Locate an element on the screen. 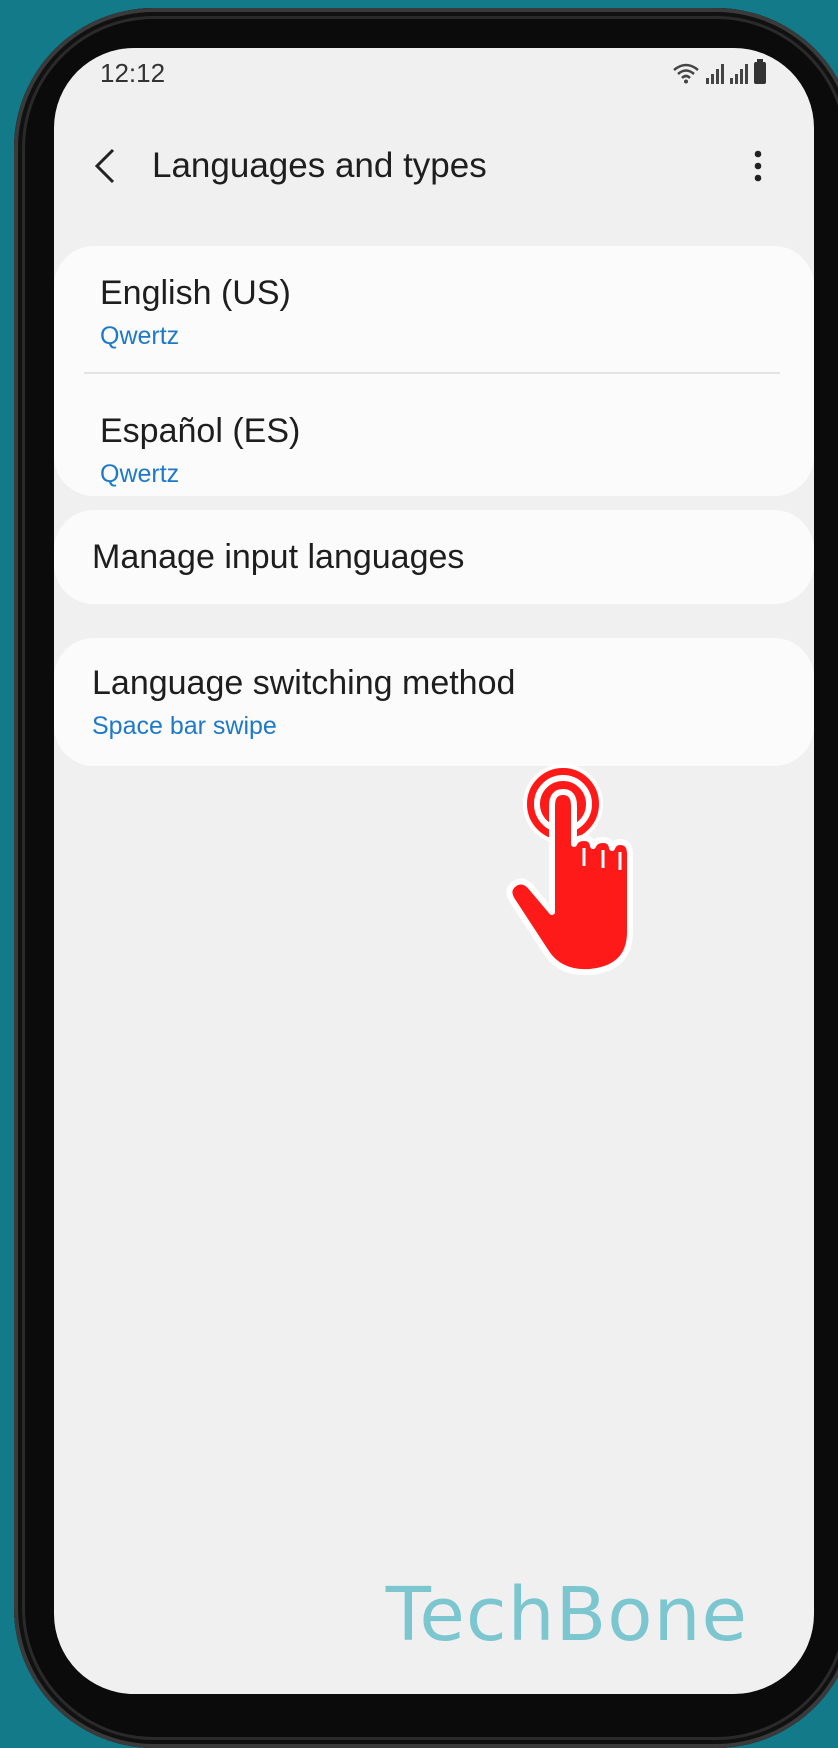 The width and height of the screenshot is (838, 1748). status-time: 12:12 is located at coordinates (133, 73).